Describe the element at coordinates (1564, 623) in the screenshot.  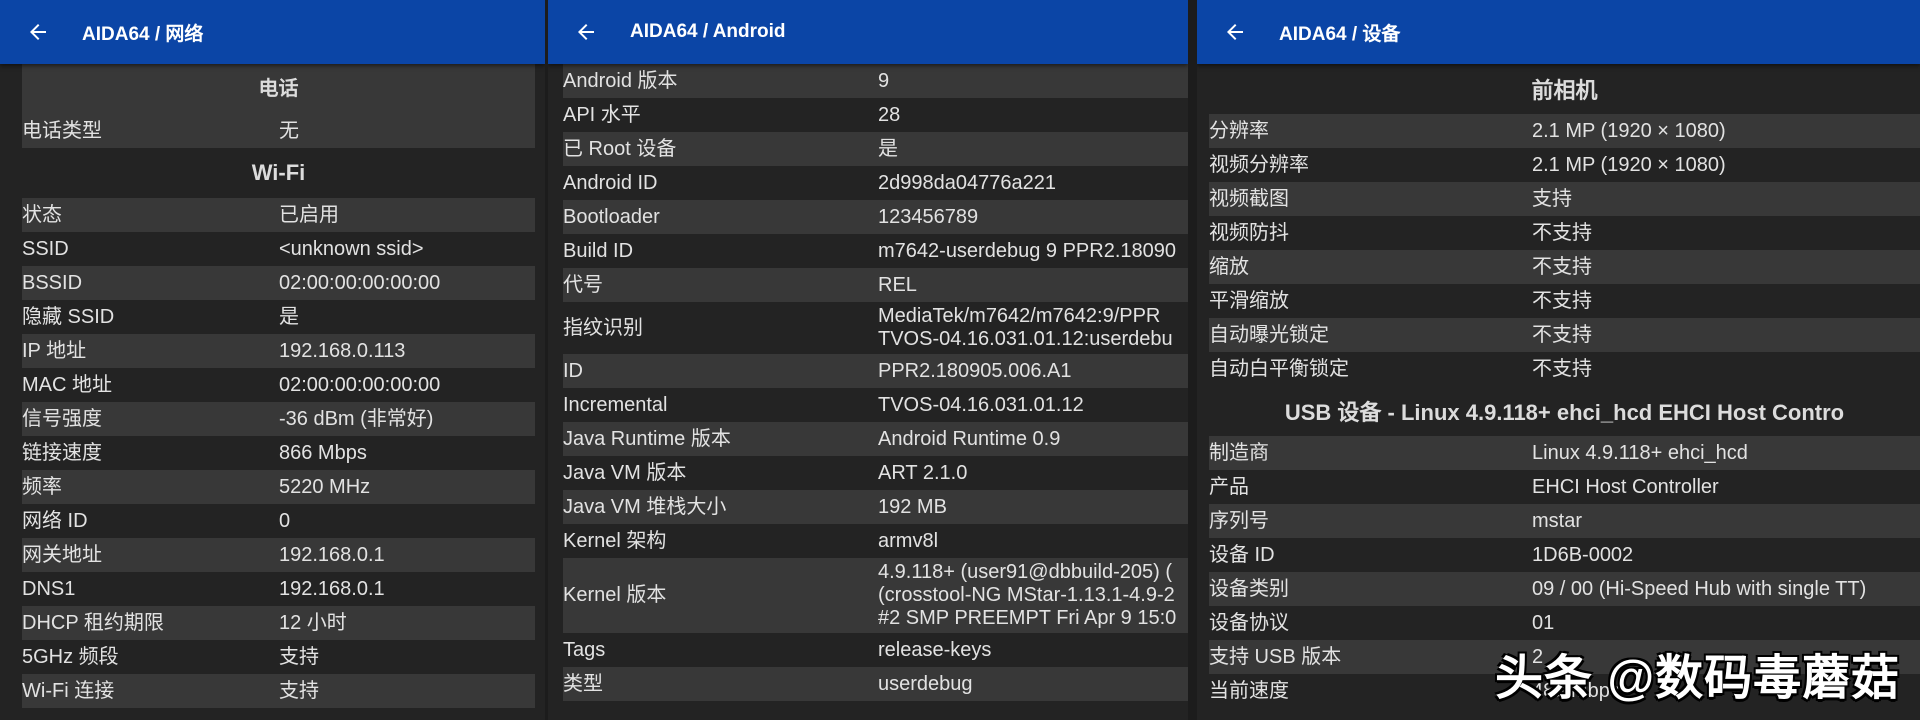
I see `info-row: 设备协议 01` at that location.